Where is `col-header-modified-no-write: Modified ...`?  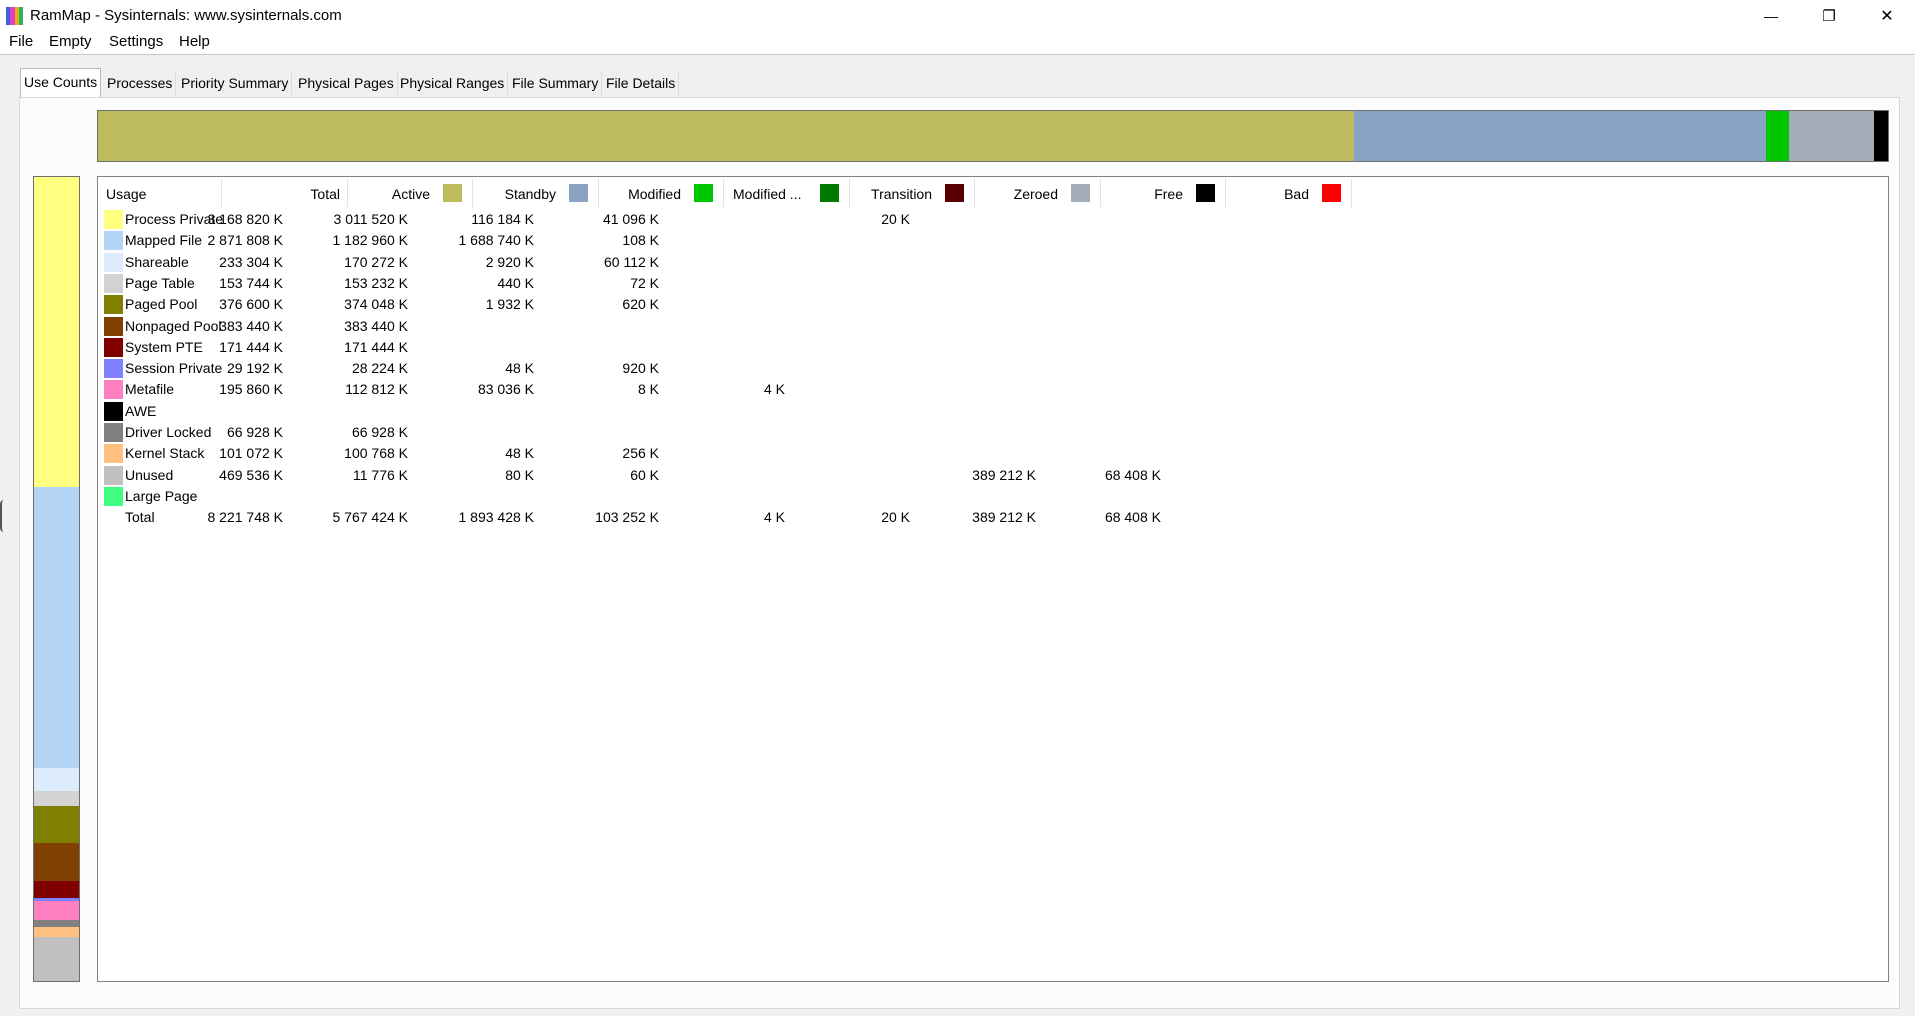
col-header-modified-no-write: Modified ... is located at coordinates (787, 193).